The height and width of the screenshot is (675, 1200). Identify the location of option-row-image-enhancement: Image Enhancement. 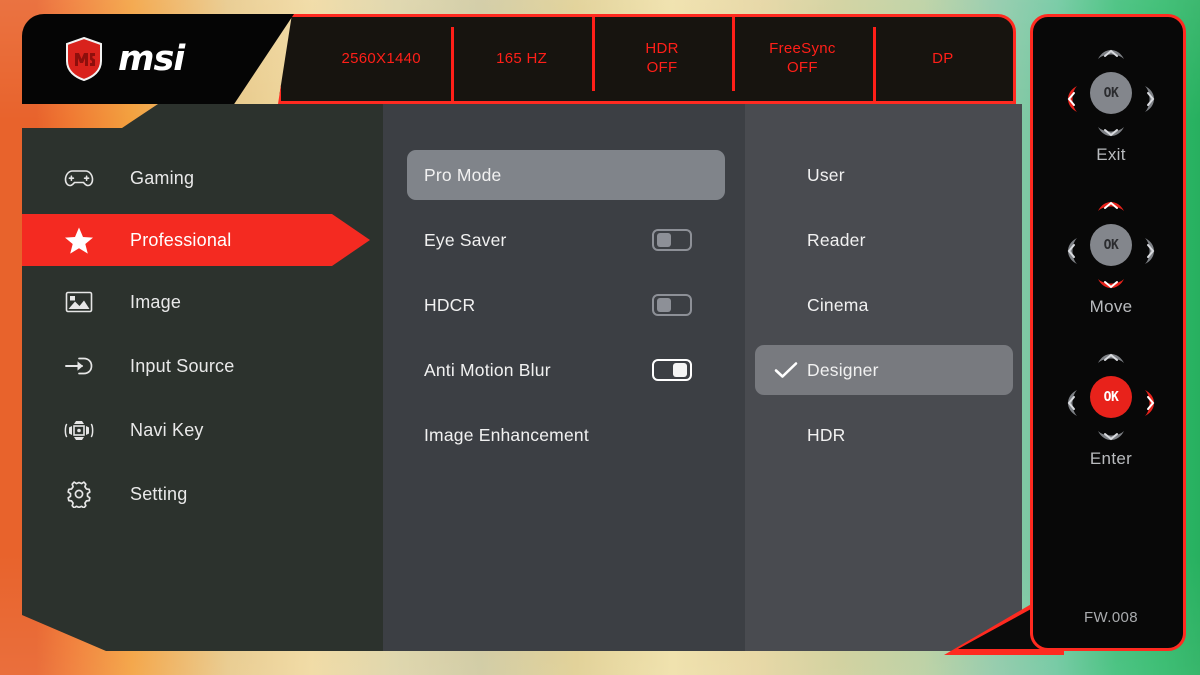
(564, 435).